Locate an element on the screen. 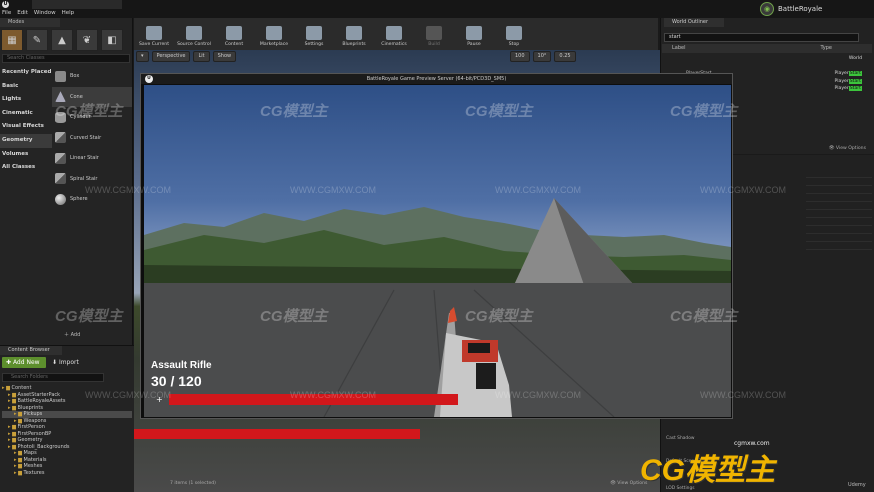  udemy-credit: Udemy is located at coordinates (857, 485).